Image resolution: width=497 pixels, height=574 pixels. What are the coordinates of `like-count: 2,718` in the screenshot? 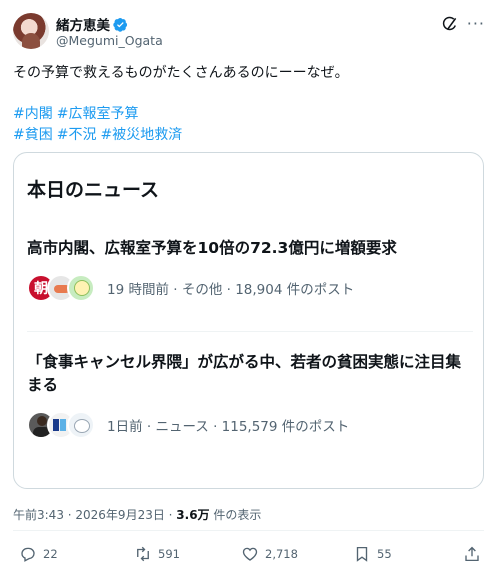 It's located at (281, 554).